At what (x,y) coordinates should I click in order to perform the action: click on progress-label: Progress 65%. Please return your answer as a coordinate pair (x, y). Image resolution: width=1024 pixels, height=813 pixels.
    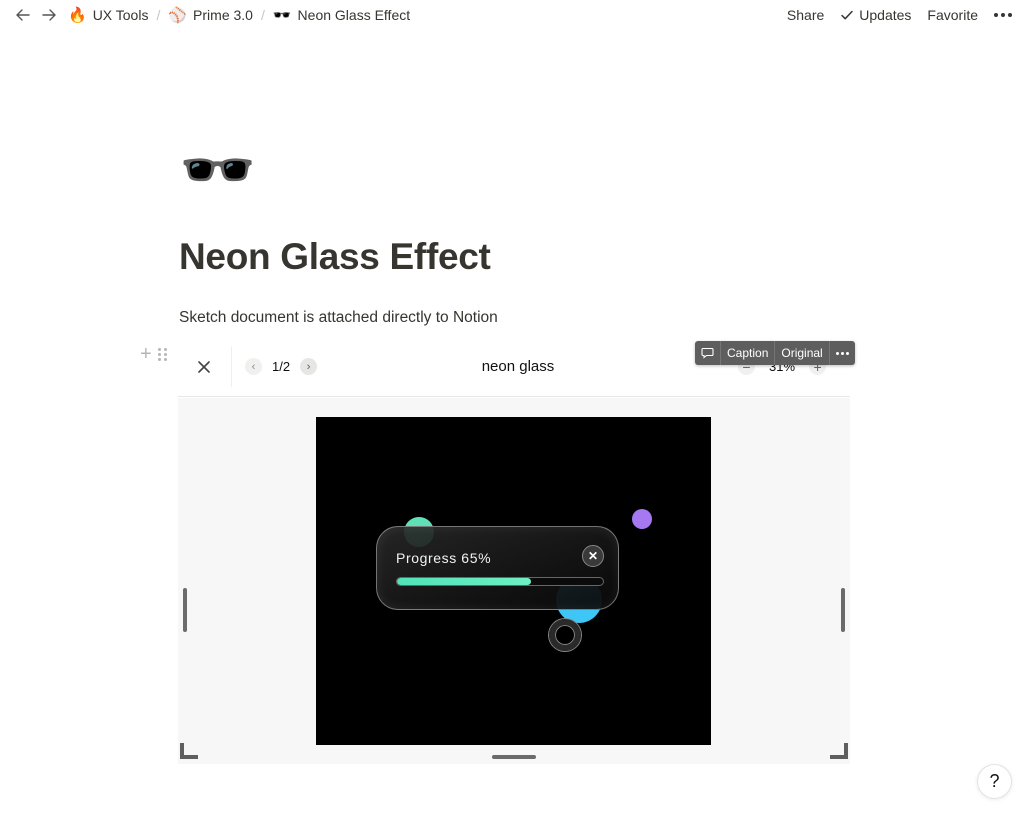
    Looking at the image, I should click on (444, 558).